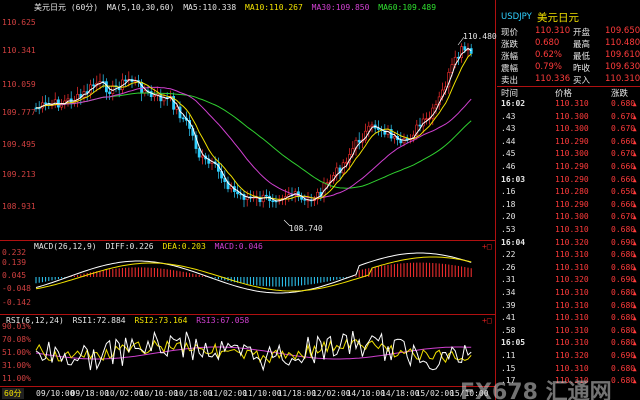  Describe the element at coordinates (623, 129) in the screenshot. I see `tick-change: 0.670` at that location.